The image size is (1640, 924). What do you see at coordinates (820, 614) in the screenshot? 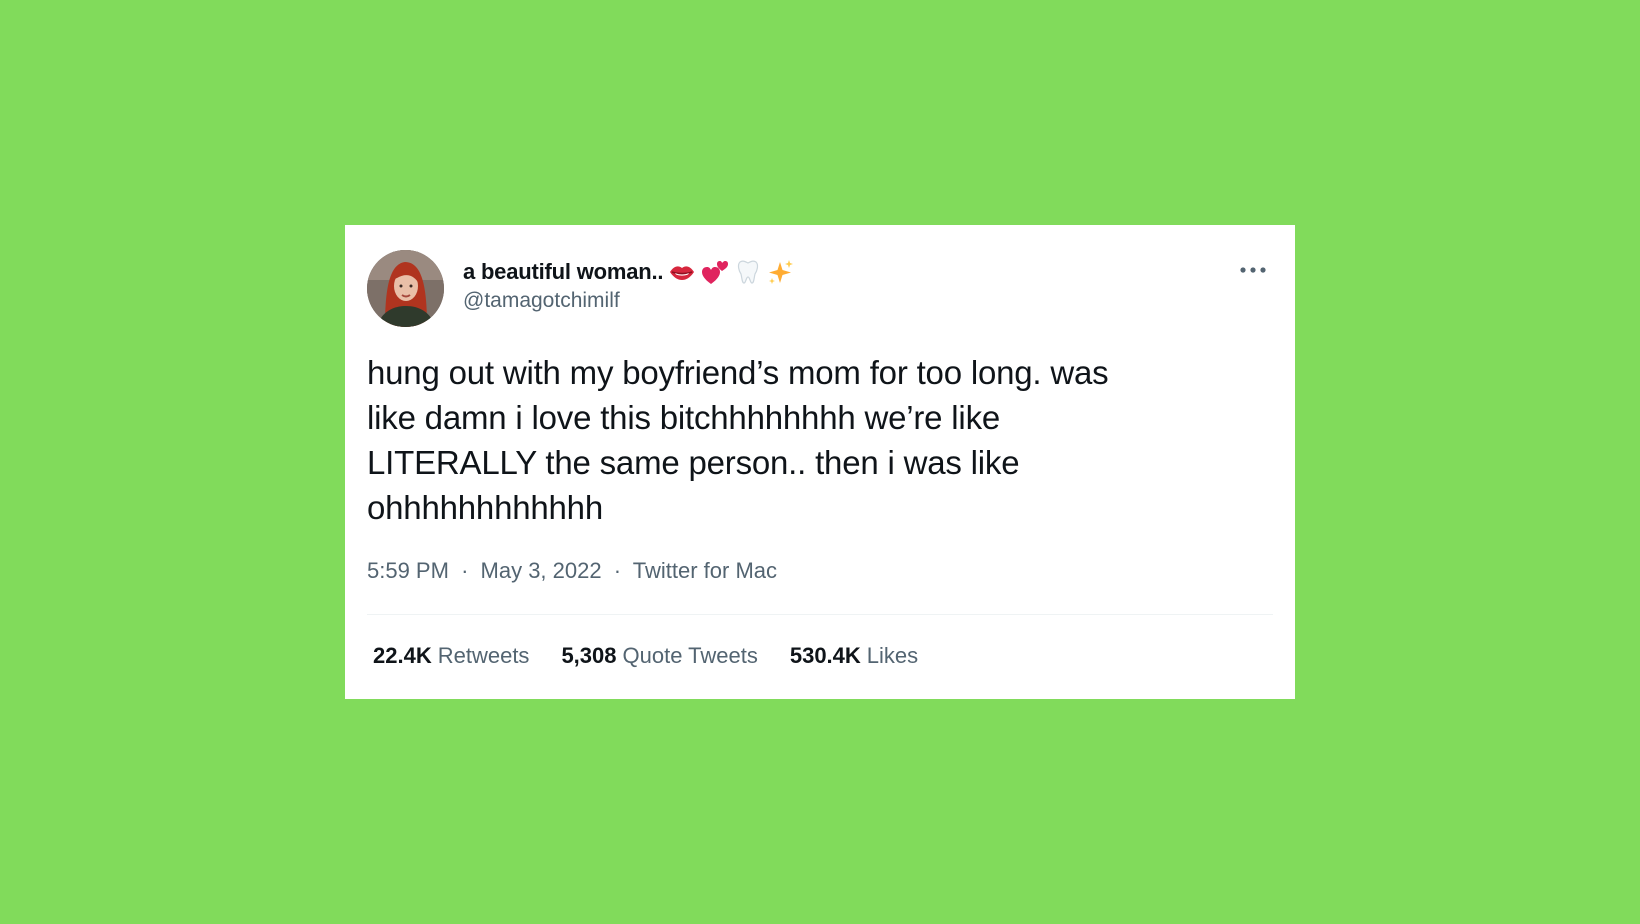
I see `divider` at bounding box center [820, 614].